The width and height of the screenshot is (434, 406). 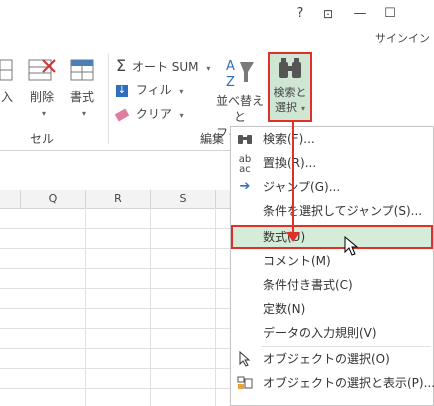 I want to click on menu-item-constants: 定数(N), so click(x=332, y=309).